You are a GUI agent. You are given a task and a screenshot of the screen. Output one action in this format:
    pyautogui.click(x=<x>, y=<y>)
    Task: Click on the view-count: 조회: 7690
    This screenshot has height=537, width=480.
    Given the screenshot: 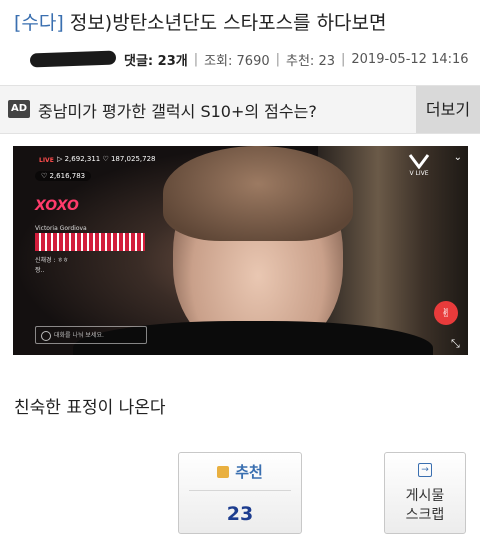 What is the action you would take?
    pyautogui.click(x=237, y=61)
    